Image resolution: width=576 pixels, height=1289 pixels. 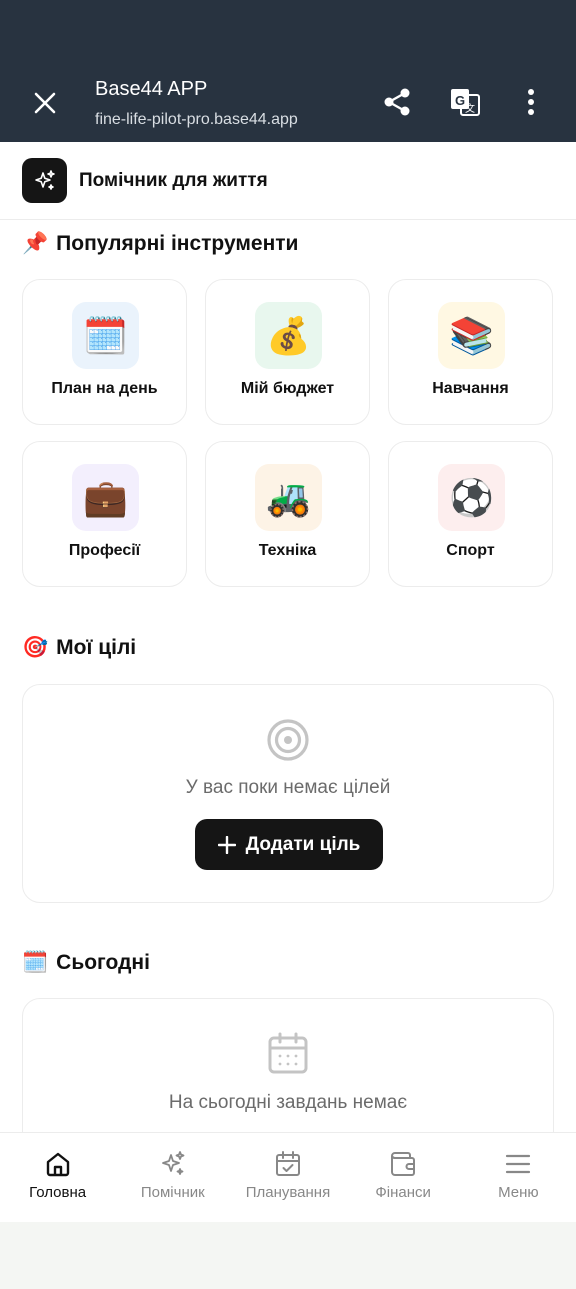 I want to click on nav-label: Планування, so click(x=288, y=1192).